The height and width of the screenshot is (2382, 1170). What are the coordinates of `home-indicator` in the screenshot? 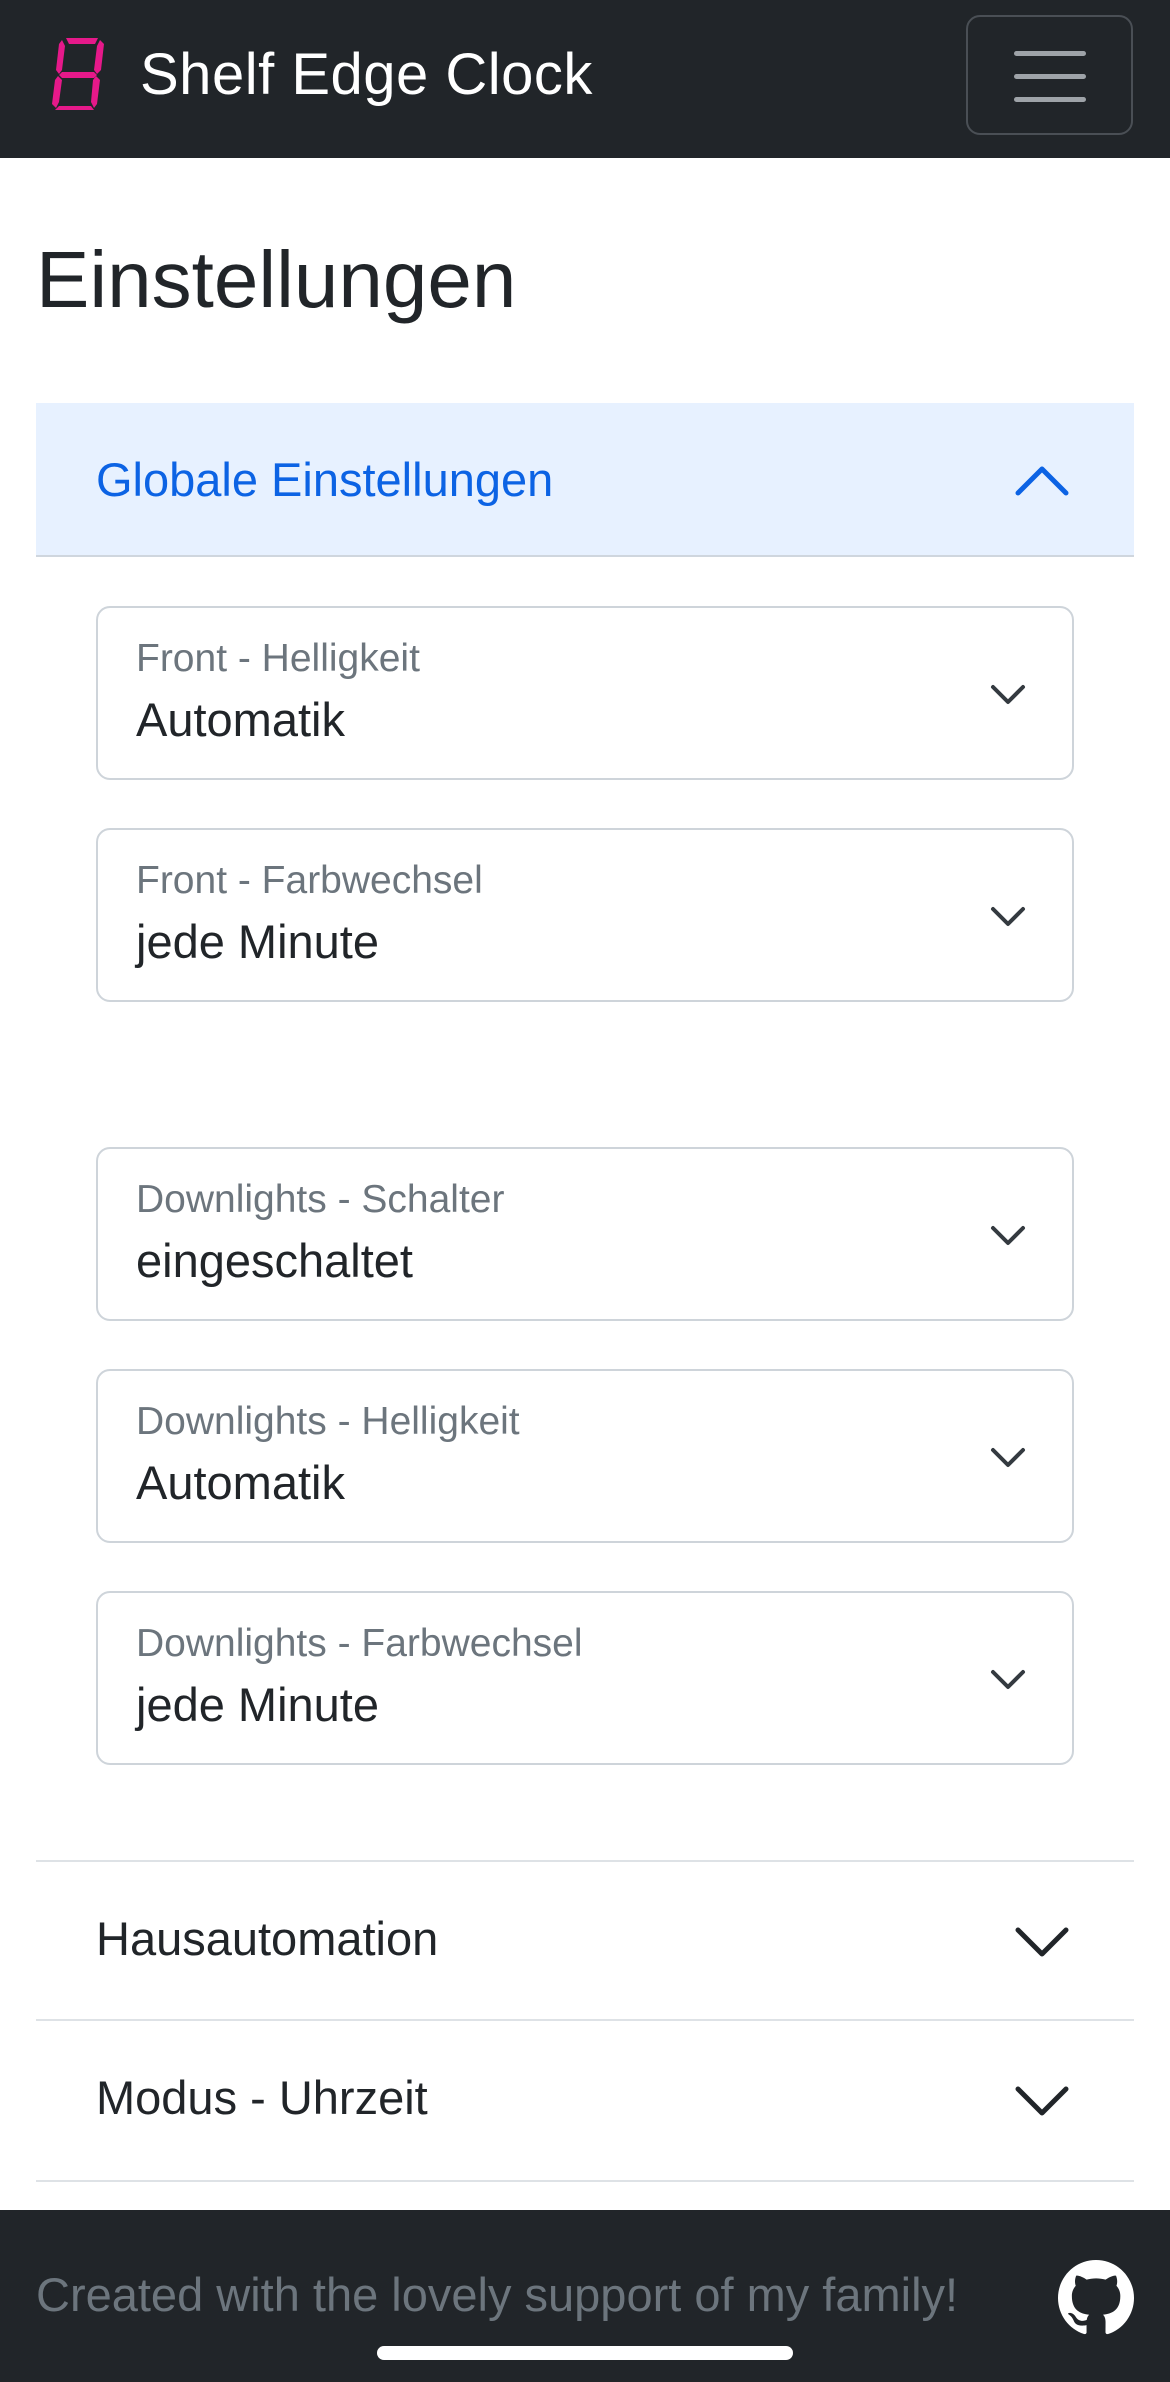 It's located at (585, 2353).